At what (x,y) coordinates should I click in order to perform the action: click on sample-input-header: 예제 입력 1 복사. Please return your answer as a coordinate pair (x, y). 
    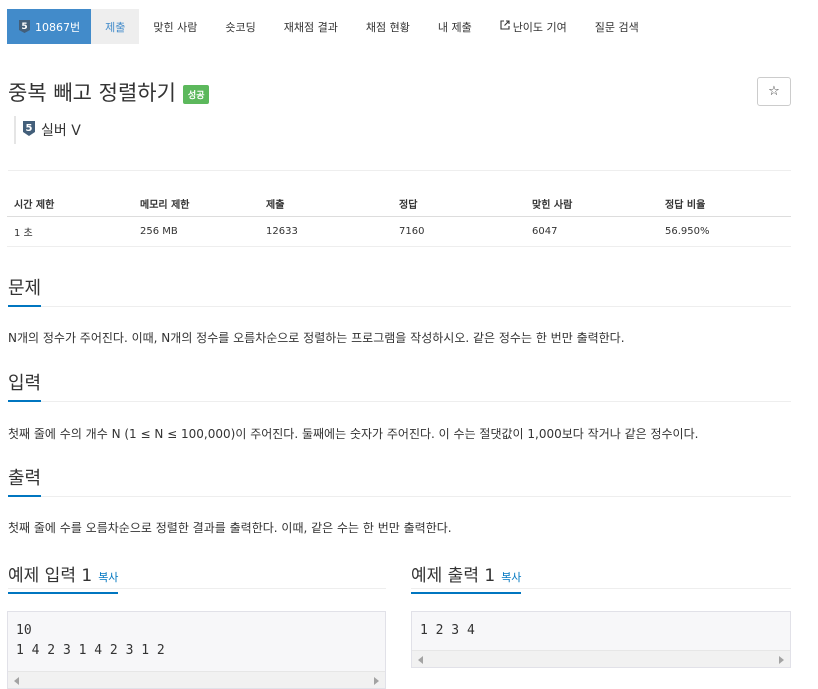
    Looking at the image, I should click on (63, 577).